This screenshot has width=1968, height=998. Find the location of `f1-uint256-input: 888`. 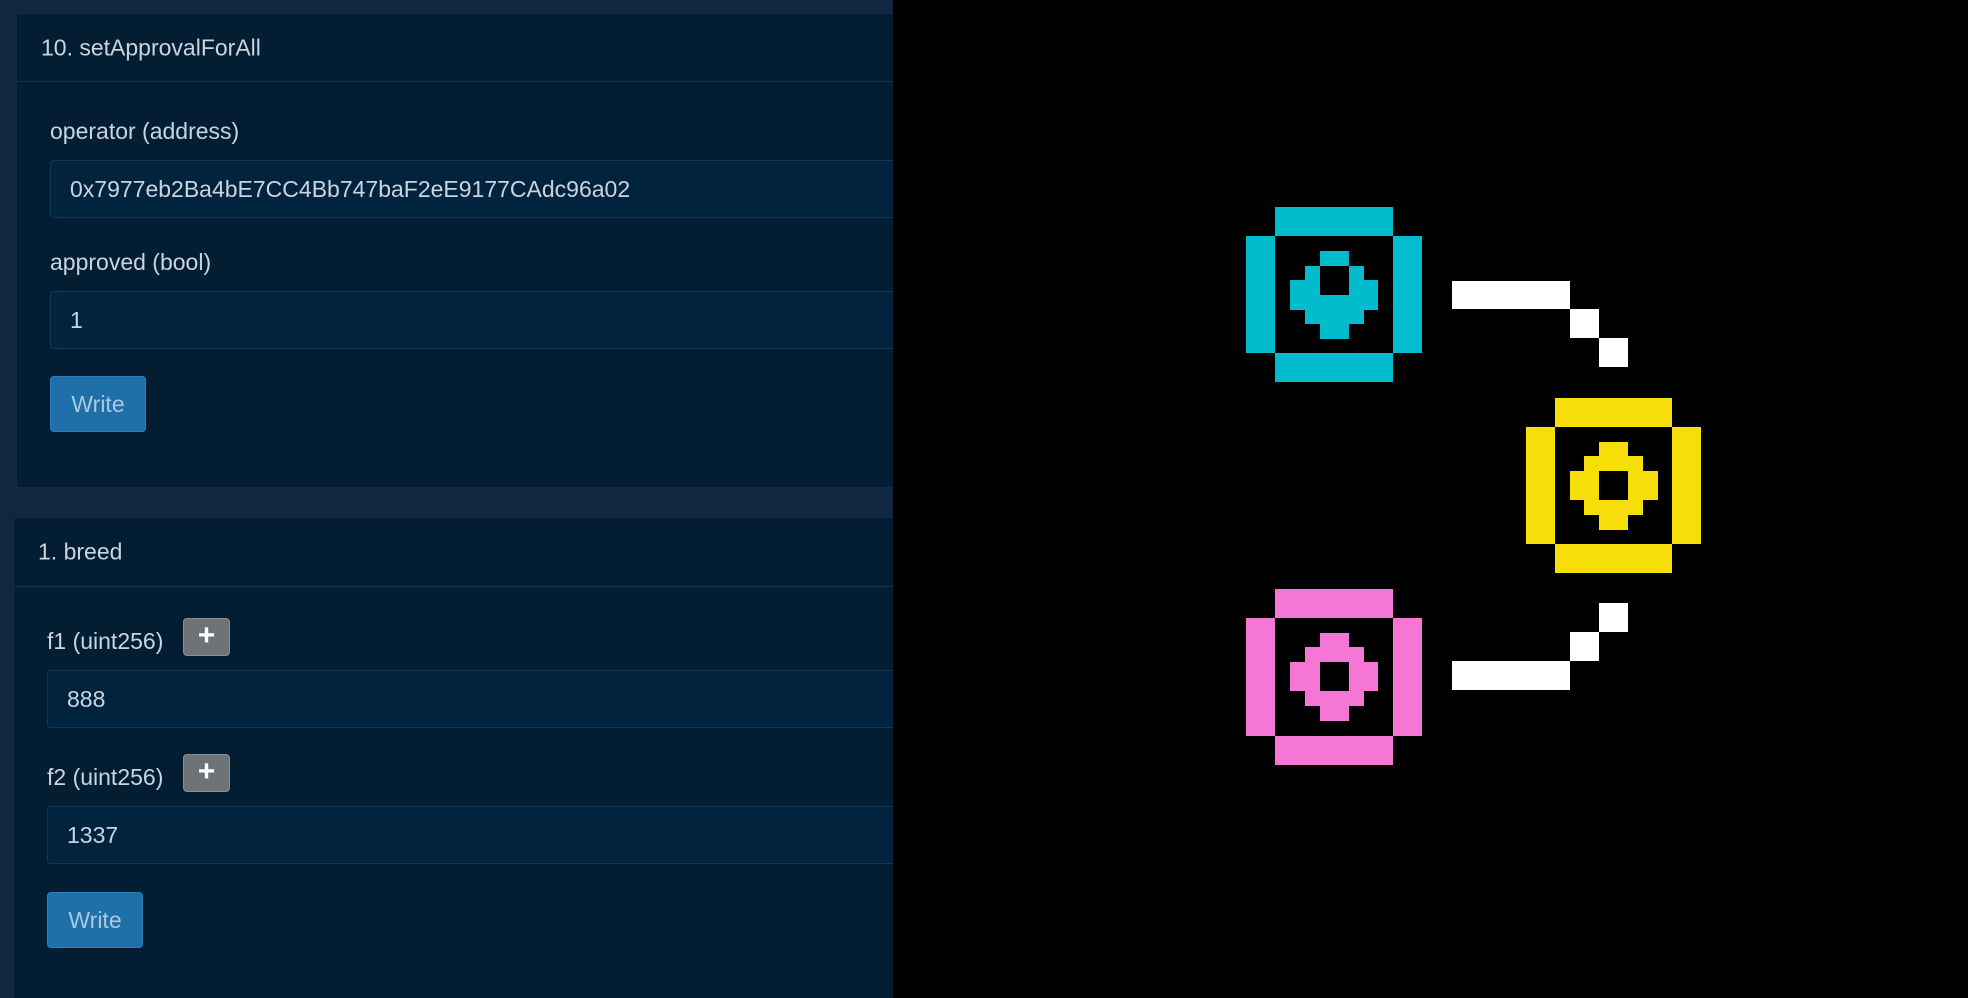

f1-uint256-input: 888 is located at coordinates (470, 699).